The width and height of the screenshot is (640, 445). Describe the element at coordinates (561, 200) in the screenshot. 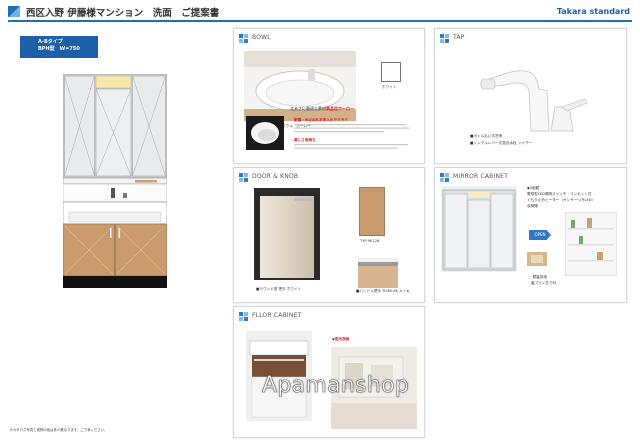

I see `mirror-spec-3: くもり止めヒーター（センサーつきLED）` at that location.